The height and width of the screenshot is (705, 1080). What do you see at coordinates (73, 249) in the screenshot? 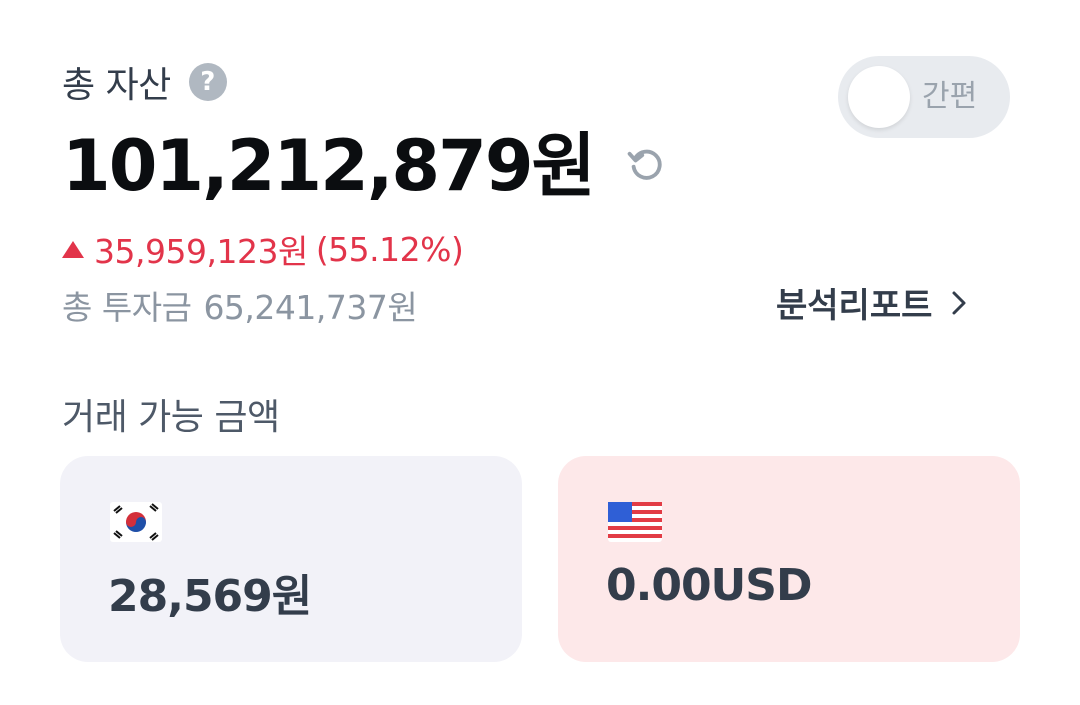
I see `up-triangle-icon` at bounding box center [73, 249].